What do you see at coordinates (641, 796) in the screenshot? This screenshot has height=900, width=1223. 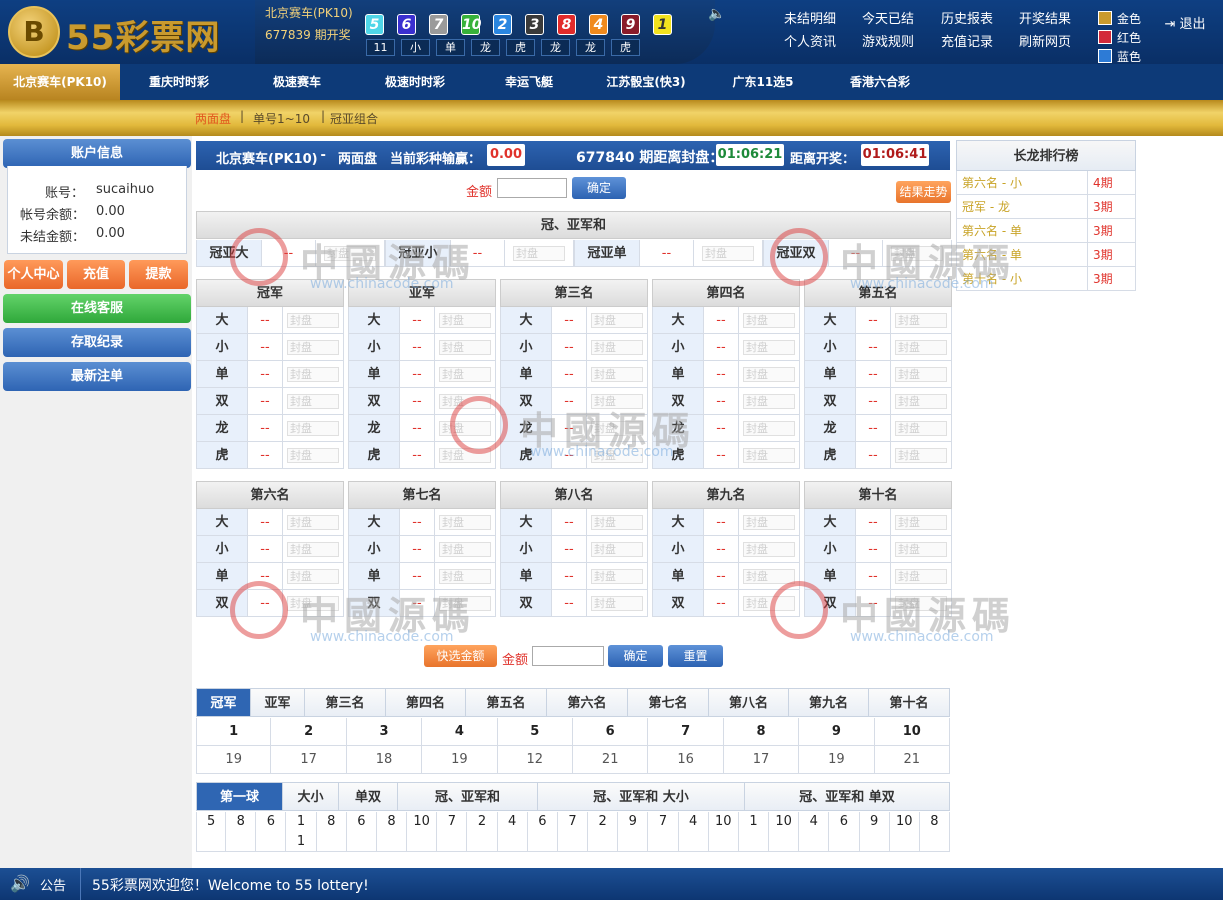 I see `road-tab: 冠、亚军和 大小` at bounding box center [641, 796].